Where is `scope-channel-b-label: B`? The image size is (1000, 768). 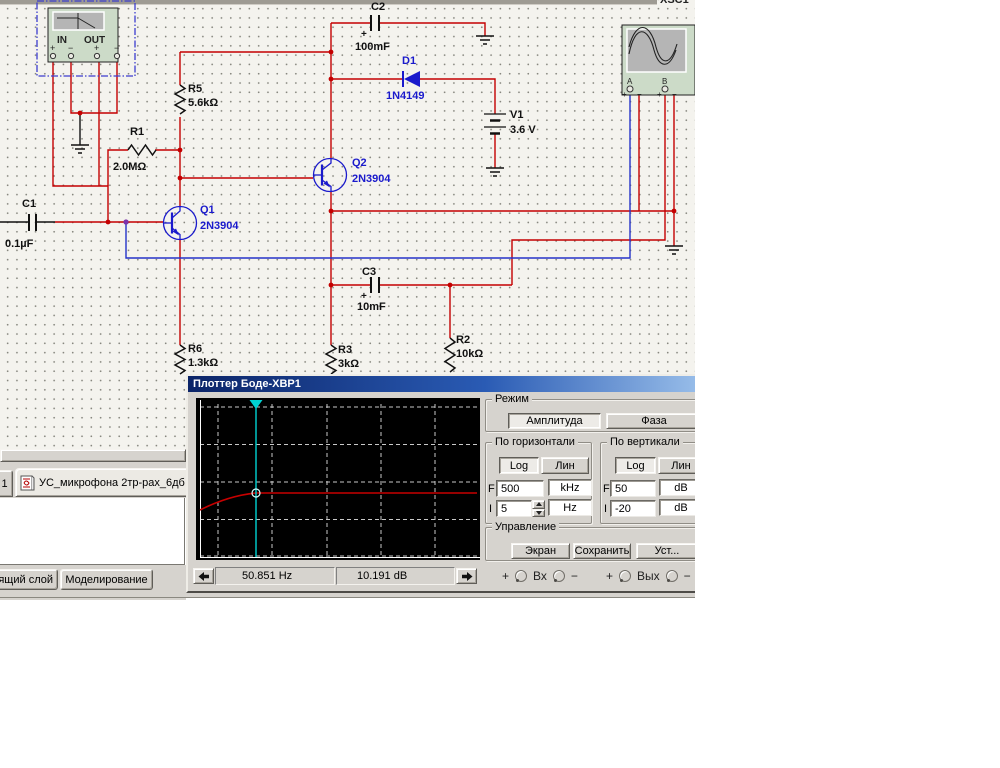 scope-channel-b-label: B is located at coordinates (664, 81).